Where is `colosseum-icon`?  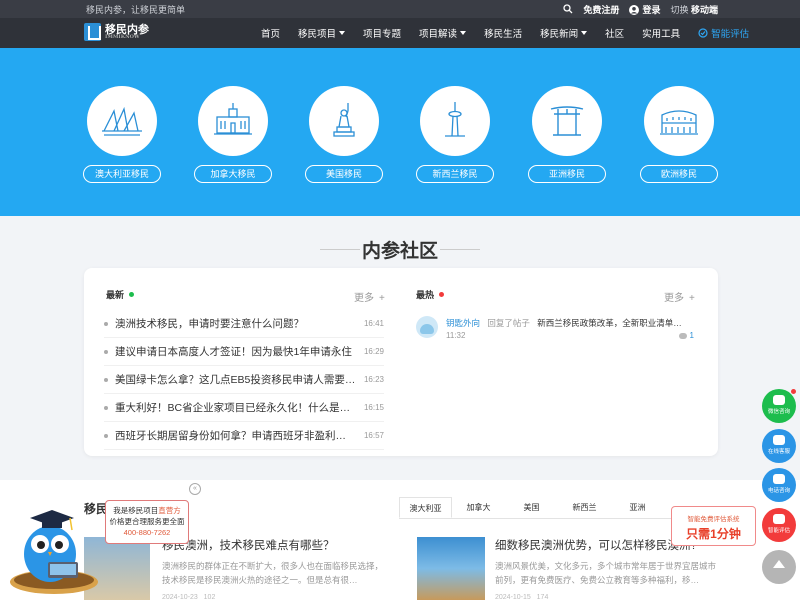
colosseum-icon is located at coordinates (679, 122).